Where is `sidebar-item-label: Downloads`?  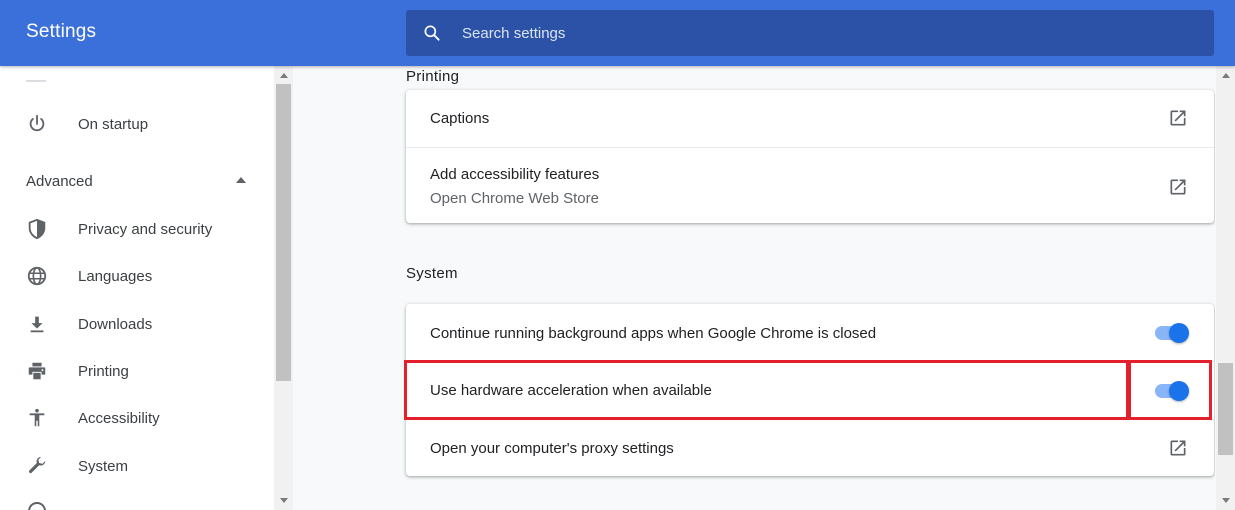
sidebar-item-label: Downloads is located at coordinates (115, 324).